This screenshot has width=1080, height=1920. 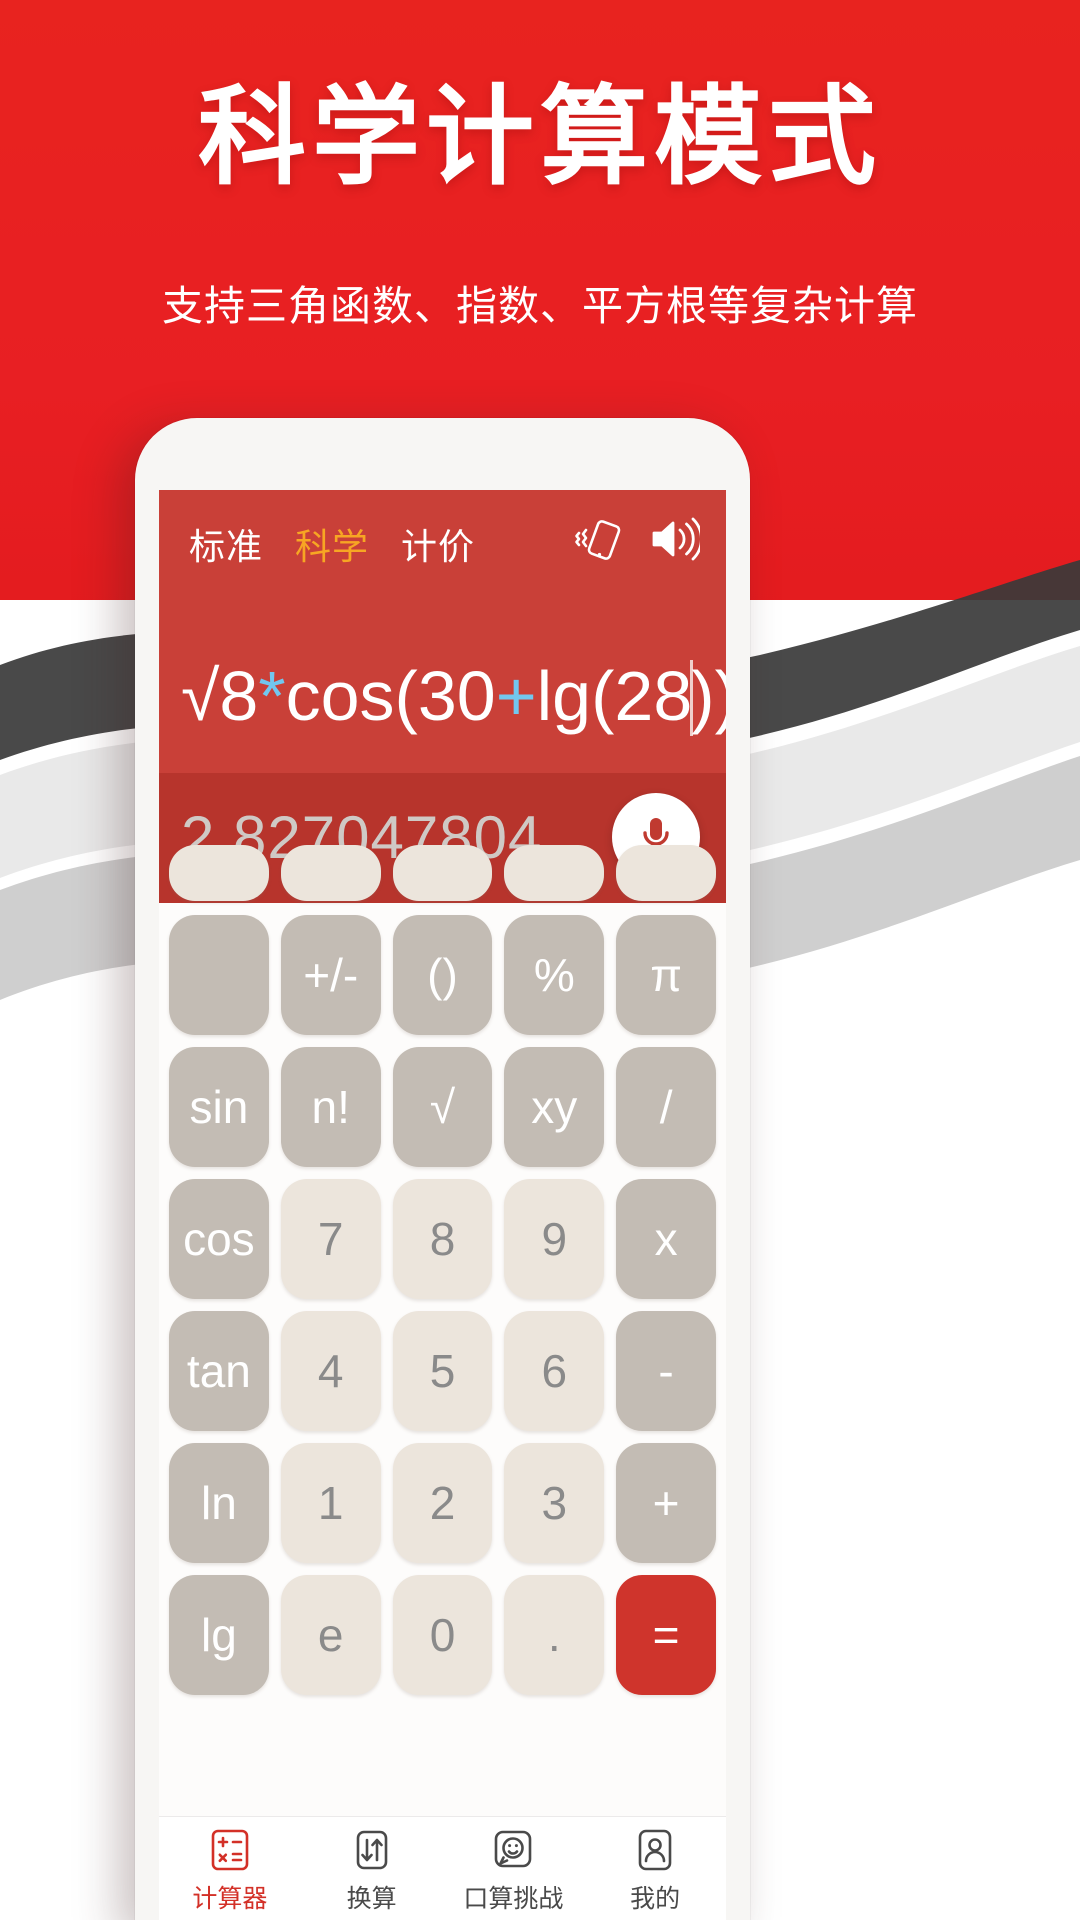 What do you see at coordinates (554, 975) in the screenshot?
I see `key-percent: %` at bounding box center [554, 975].